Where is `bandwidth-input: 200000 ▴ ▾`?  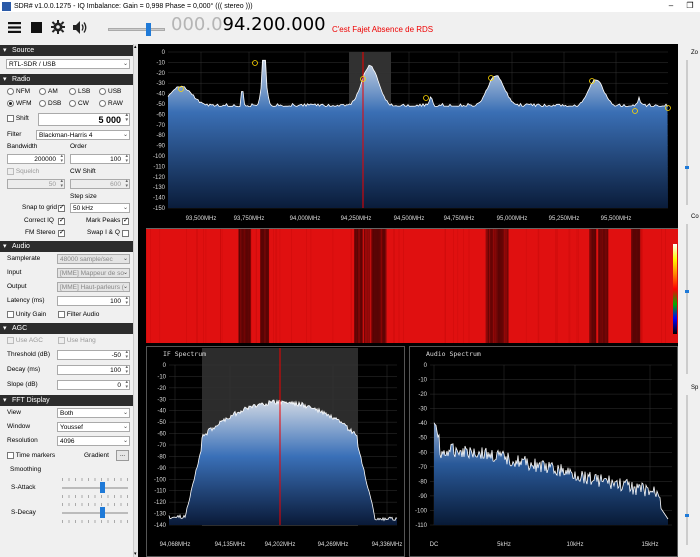 bandwidth-input: 200000 ▴ ▾ is located at coordinates (36, 159).